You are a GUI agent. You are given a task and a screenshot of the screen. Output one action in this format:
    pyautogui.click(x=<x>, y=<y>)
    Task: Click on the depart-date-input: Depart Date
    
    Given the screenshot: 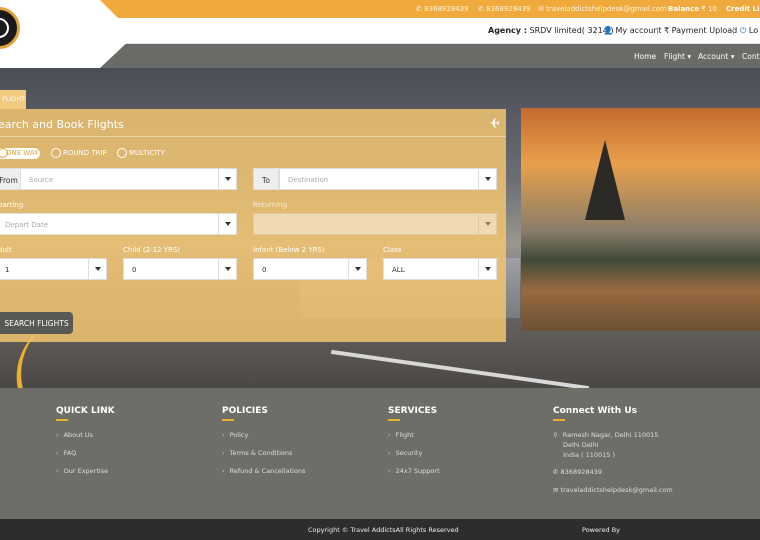 What is the action you would take?
    pyautogui.click(x=118, y=224)
    